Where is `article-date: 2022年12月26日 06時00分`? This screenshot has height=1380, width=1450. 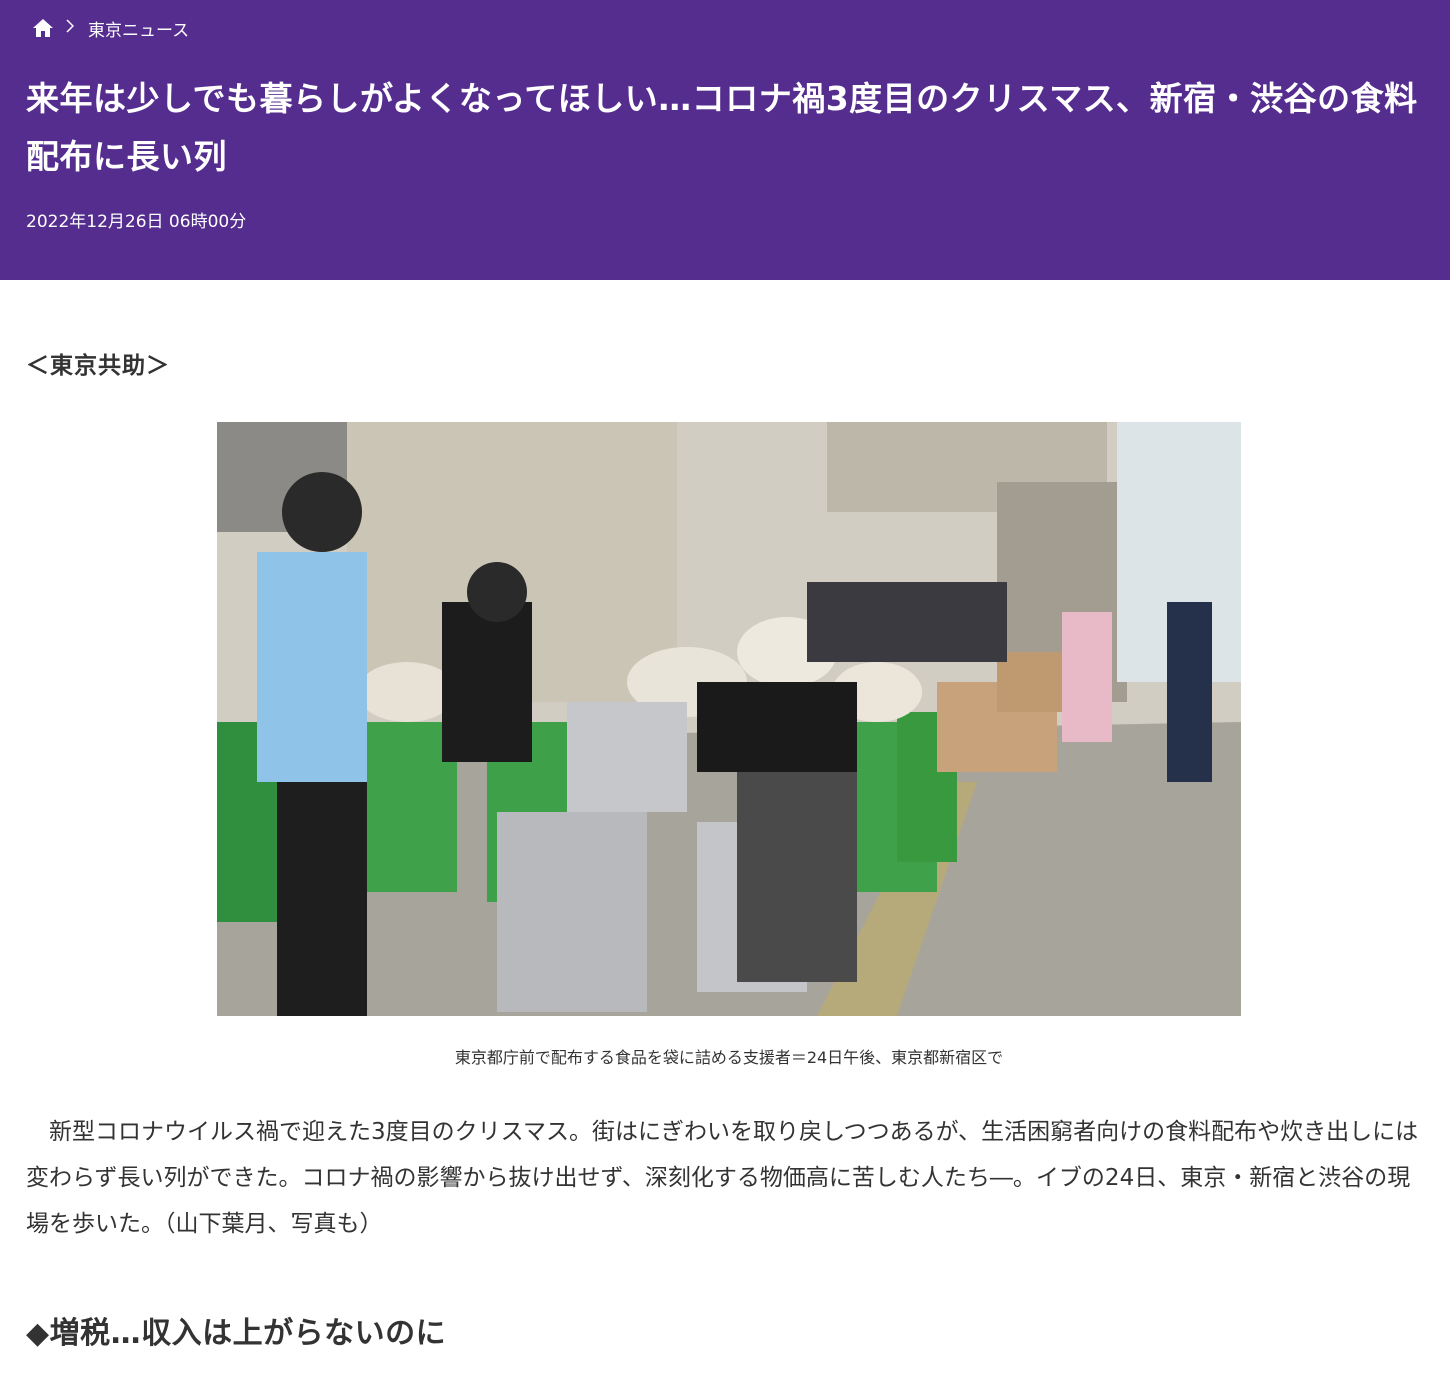
article-date: 2022年12月26日 06時00分 is located at coordinates (136, 222).